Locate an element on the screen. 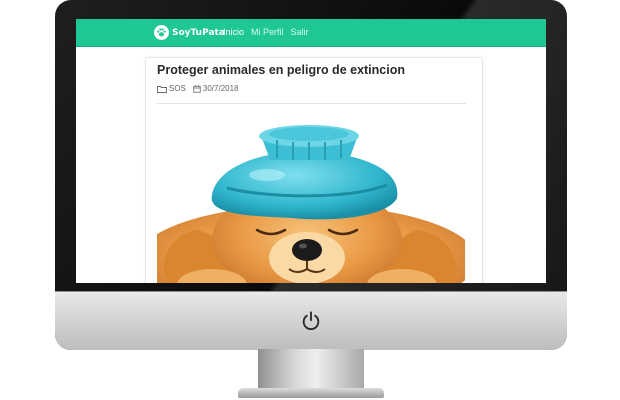 The image size is (620, 400). monitor-stand is located at coordinates (311, 369).